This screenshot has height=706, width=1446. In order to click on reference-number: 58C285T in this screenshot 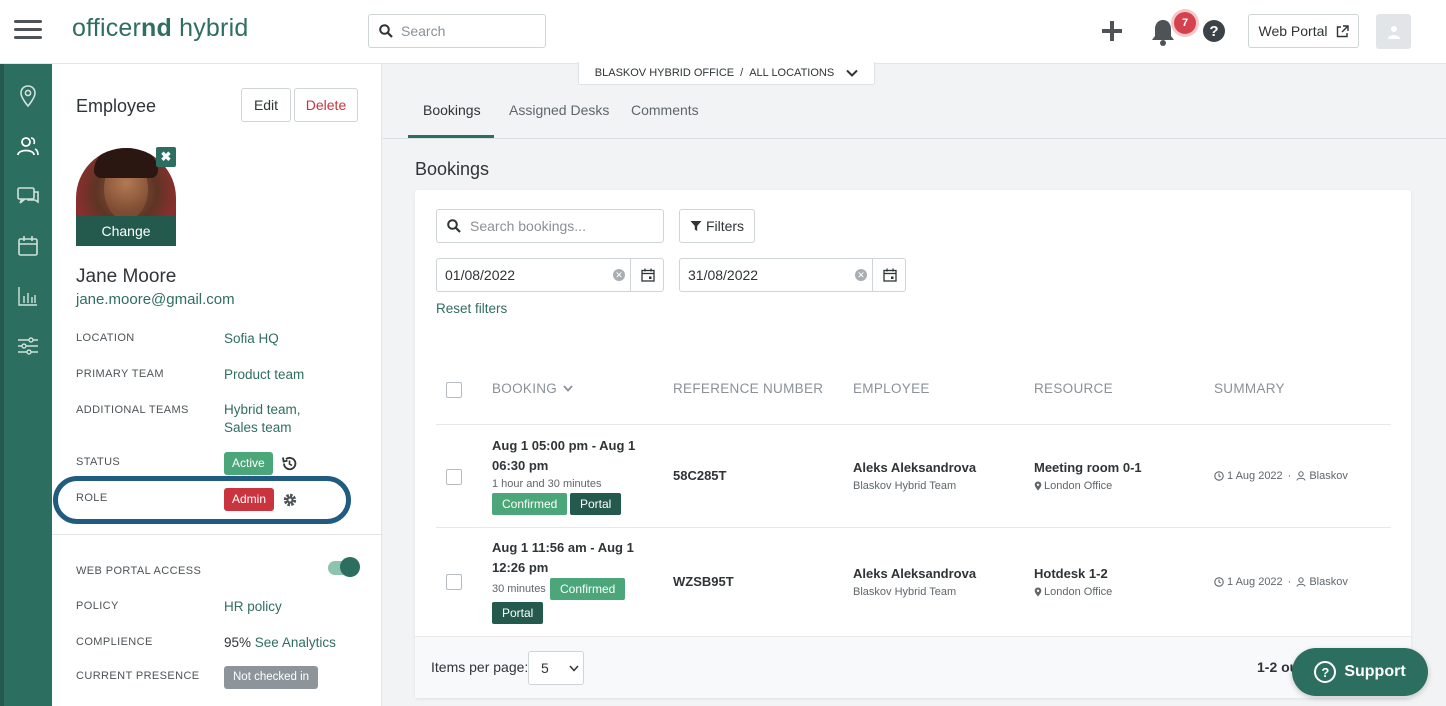, I will do `click(700, 475)`.